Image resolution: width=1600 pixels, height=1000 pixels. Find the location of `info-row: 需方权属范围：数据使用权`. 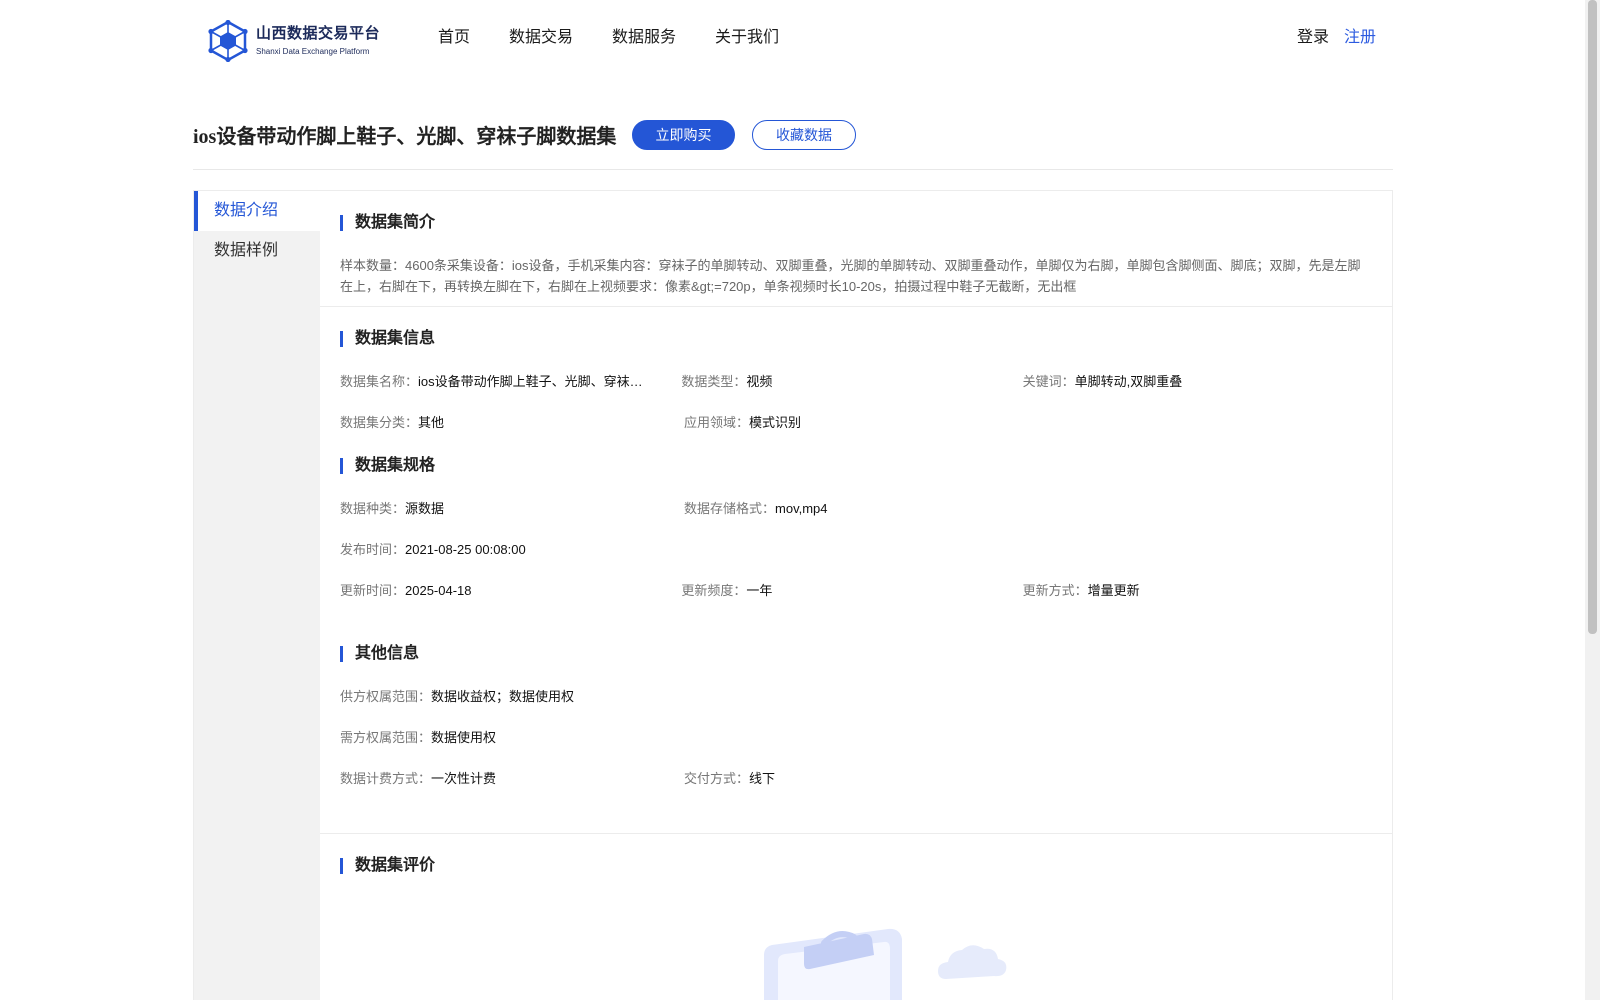

info-row: 需方权属范围：数据使用权 is located at coordinates (852, 738).